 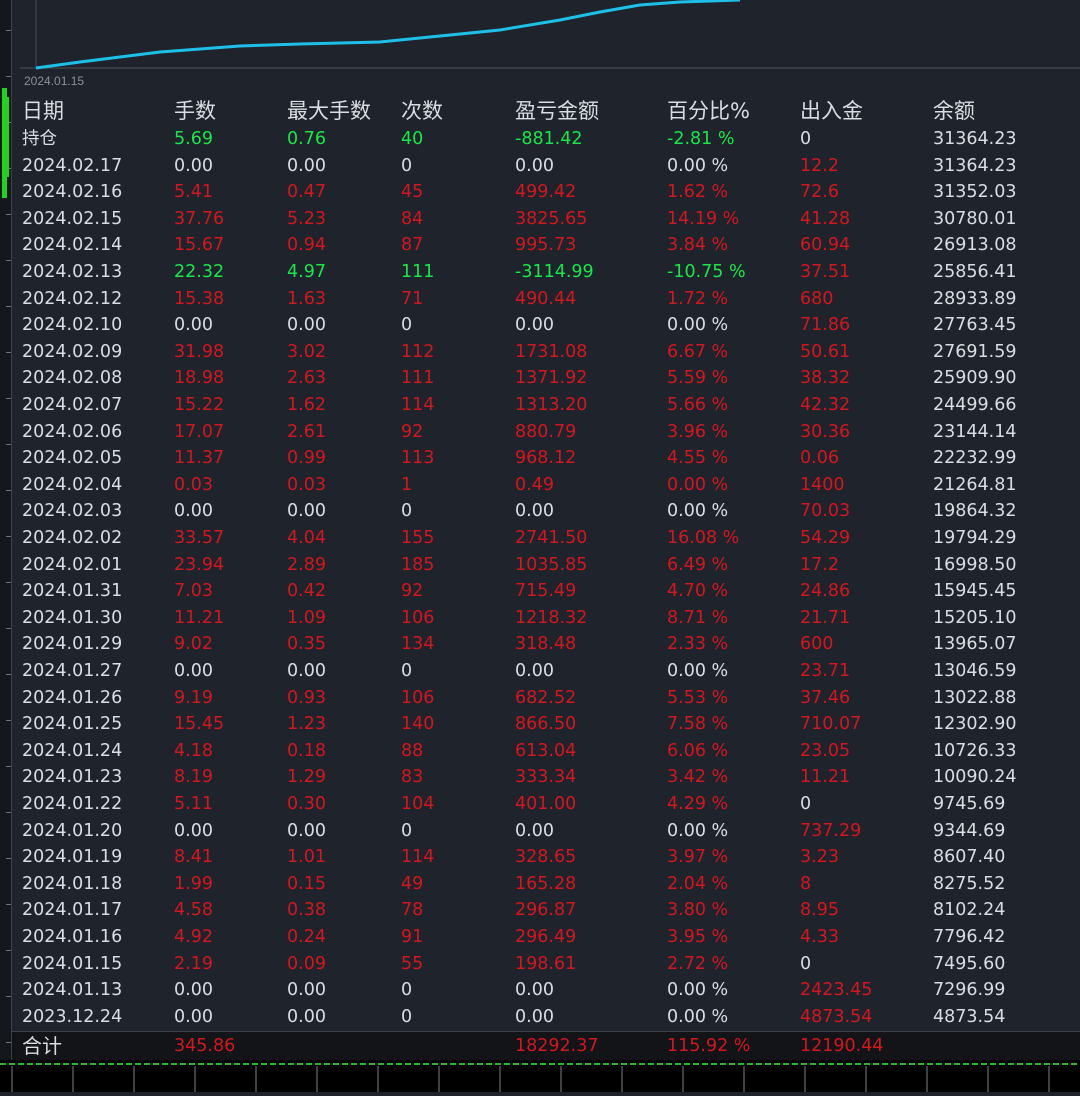 I want to click on cell-percent: 2.72 %, so click(x=698, y=963).